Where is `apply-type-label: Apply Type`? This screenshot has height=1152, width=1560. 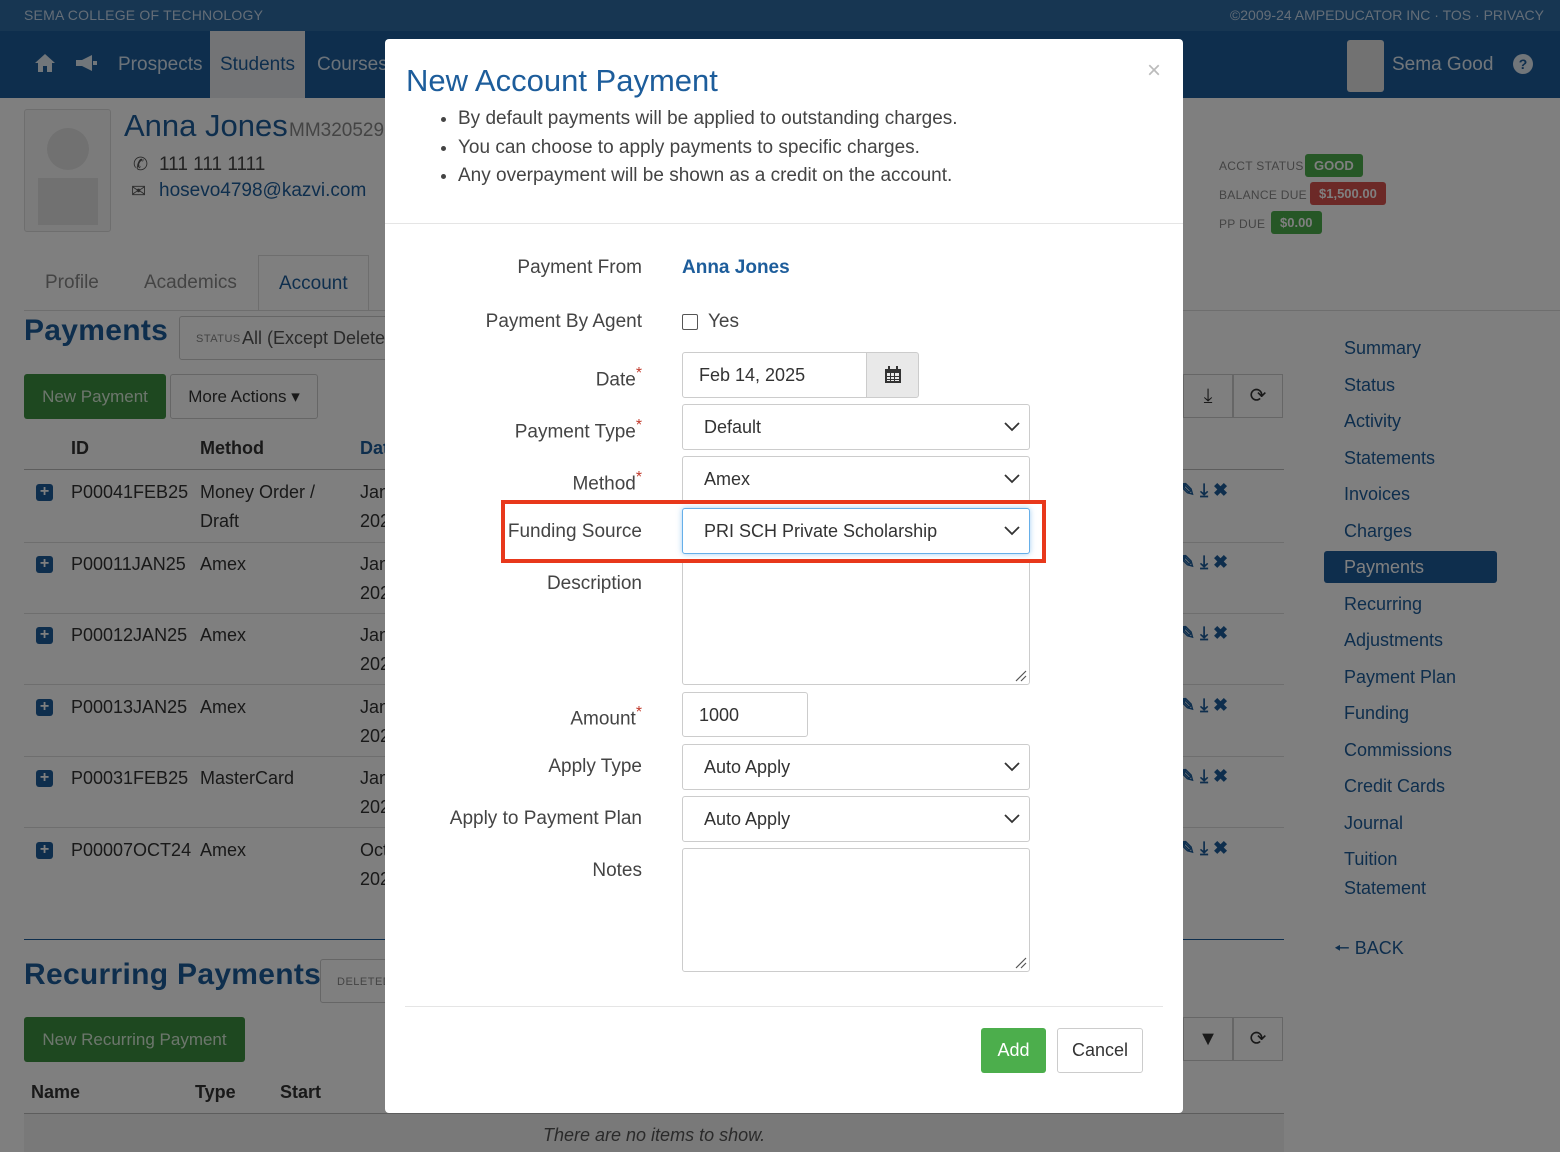
apply-type-label: Apply Type is located at coordinates (595, 766).